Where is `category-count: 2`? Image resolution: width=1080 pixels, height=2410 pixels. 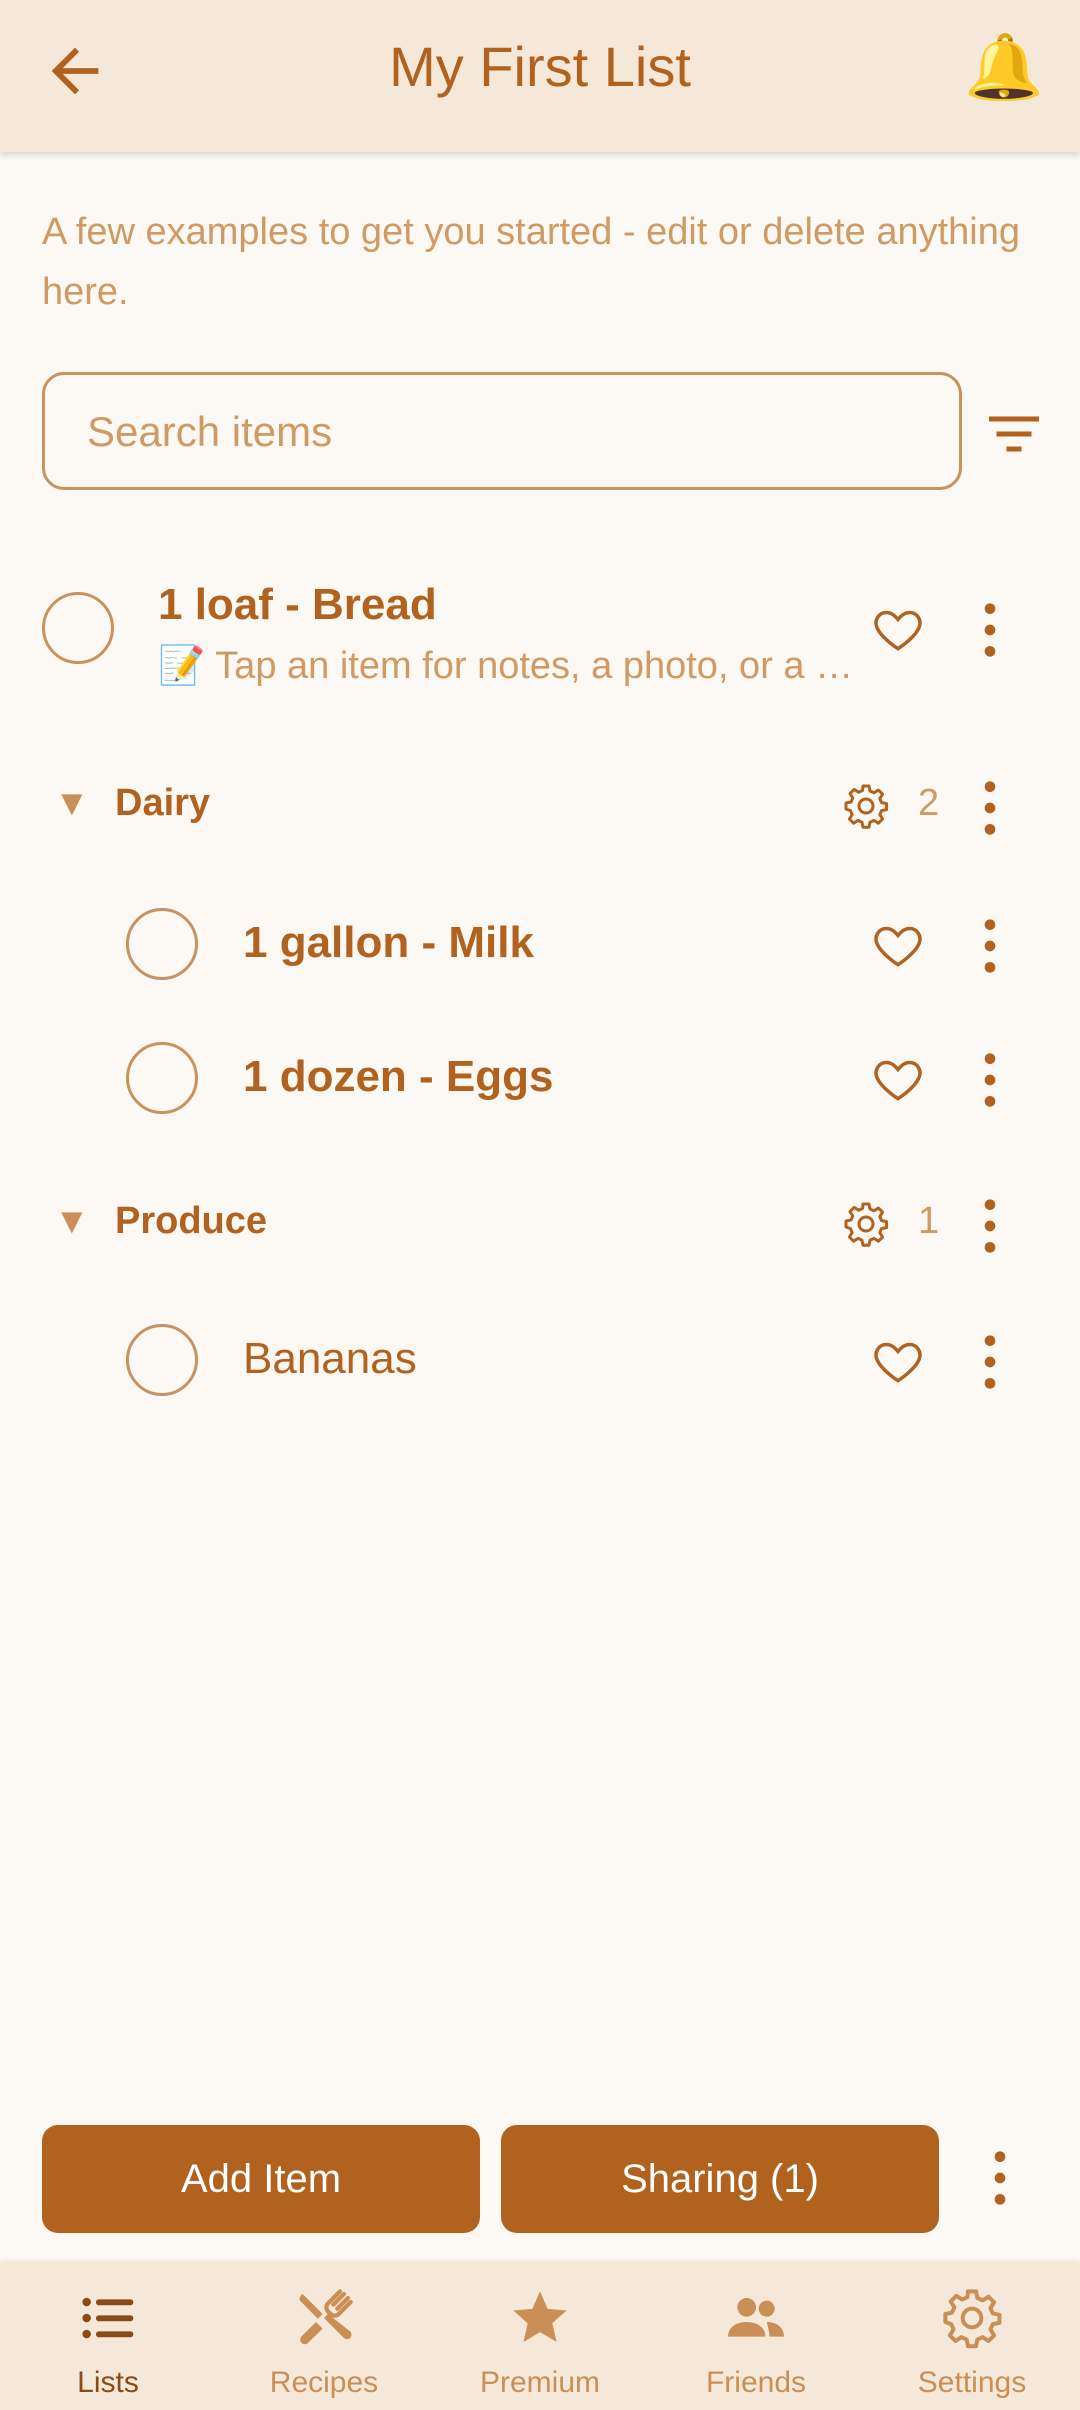
category-count: 2 is located at coordinates (929, 803).